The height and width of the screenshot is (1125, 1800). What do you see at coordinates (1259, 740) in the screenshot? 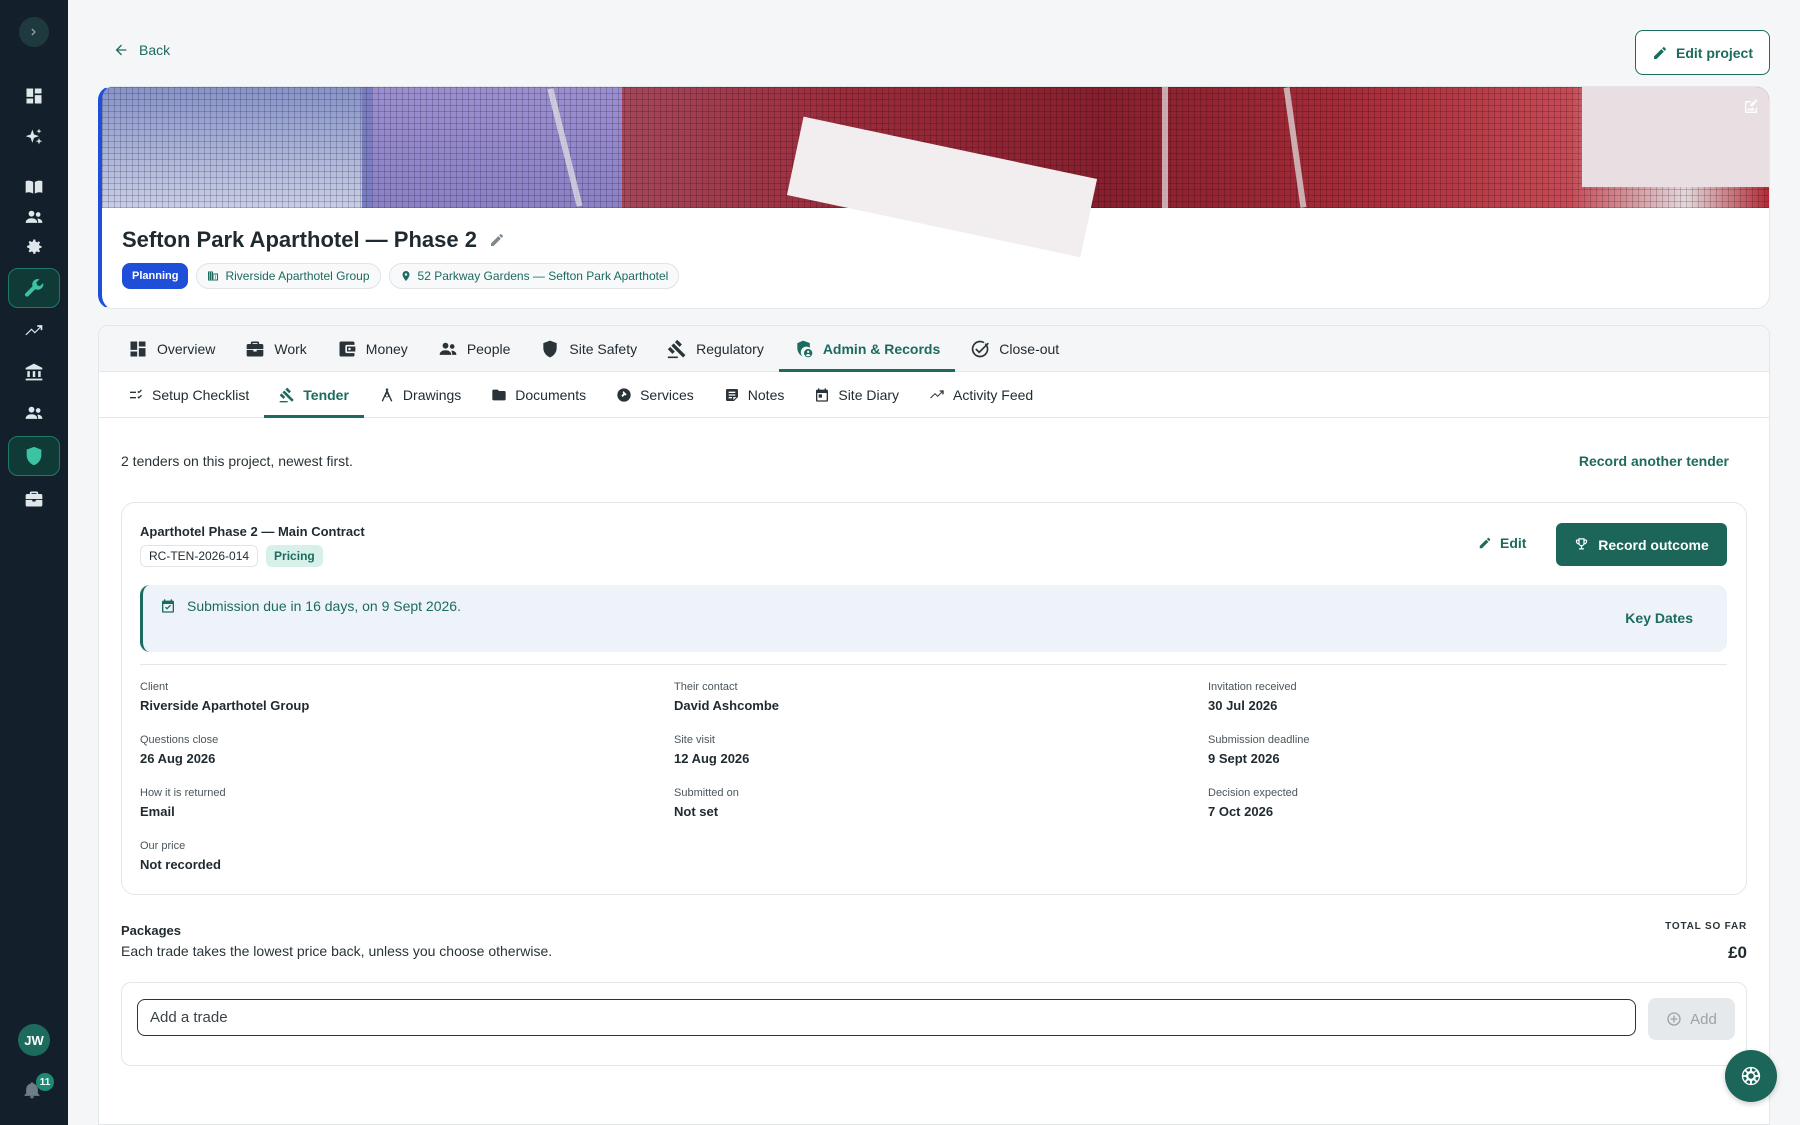
I see `field-label: Submission deadline` at bounding box center [1259, 740].